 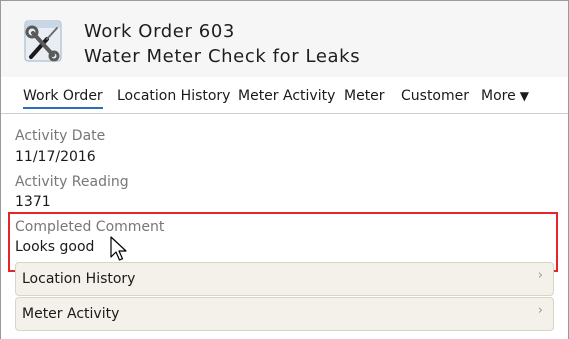 What do you see at coordinates (284, 279) in the screenshot?
I see `section-location-history: Location History ›` at bounding box center [284, 279].